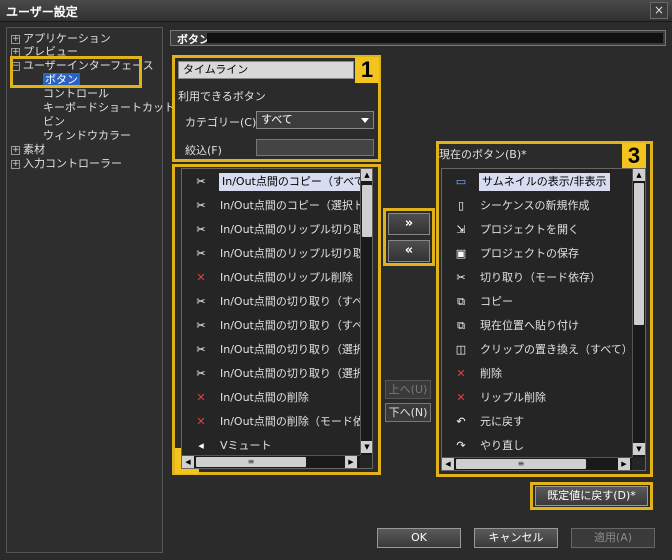 This screenshot has width=672, height=560. What do you see at coordinates (537, 206) in the screenshot?
I see `list-item: ▯ シーケンスの新規作成` at bounding box center [537, 206].